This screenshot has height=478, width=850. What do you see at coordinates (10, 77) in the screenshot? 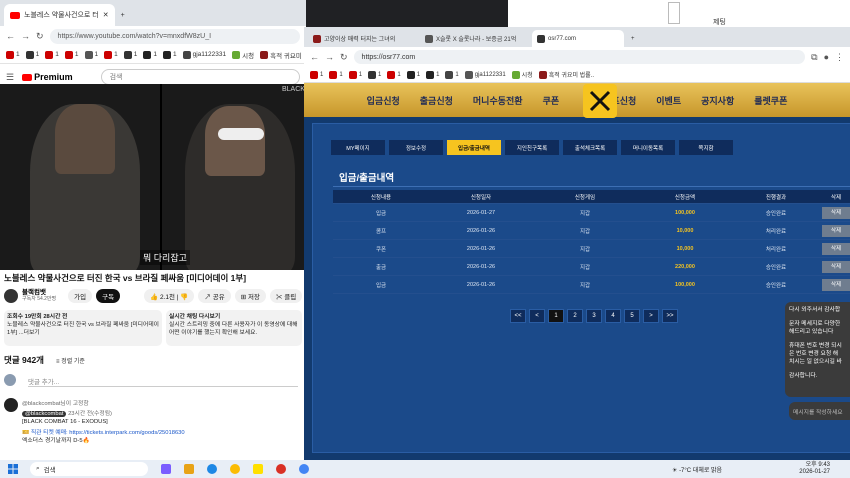
I see `menu-icon: ☰` at bounding box center [10, 77].